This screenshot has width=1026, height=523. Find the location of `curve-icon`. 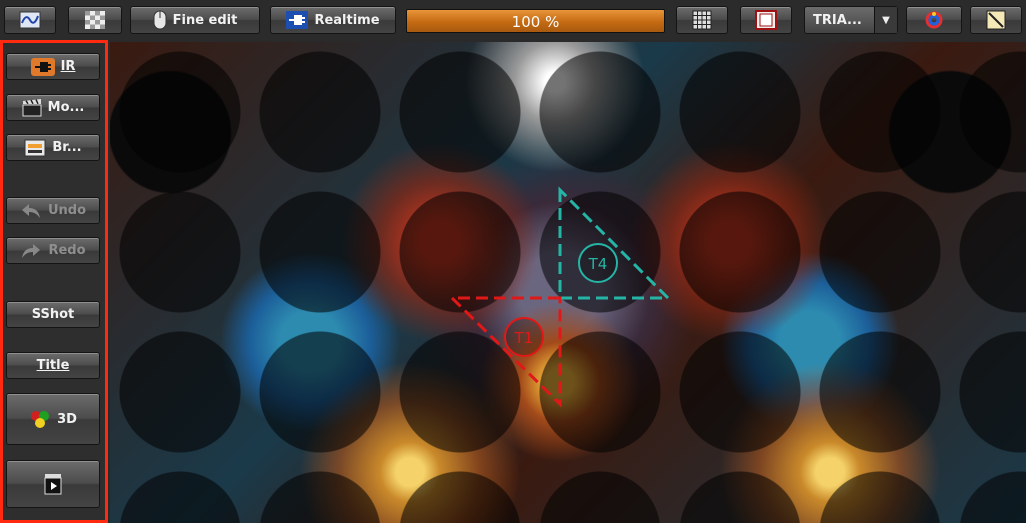

curve-icon is located at coordinates (30, 20).